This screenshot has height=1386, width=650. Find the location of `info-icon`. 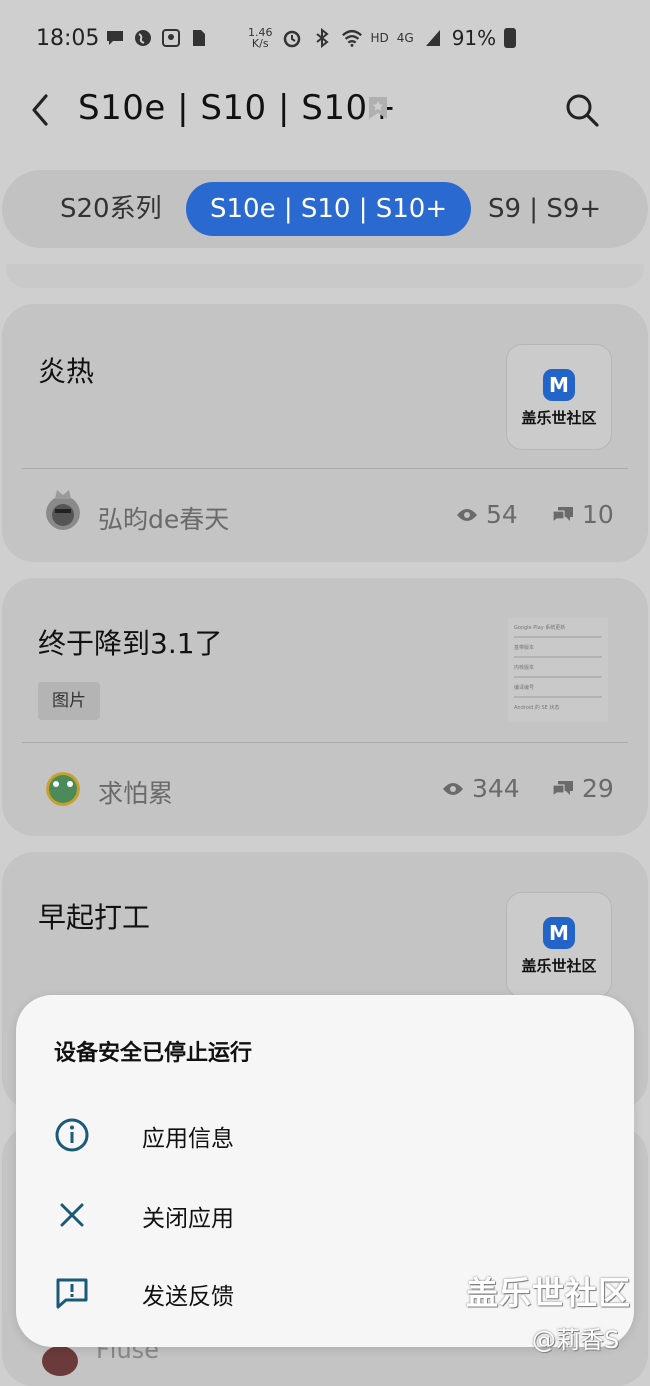

info-icon is located at coordinates (72, 1135).